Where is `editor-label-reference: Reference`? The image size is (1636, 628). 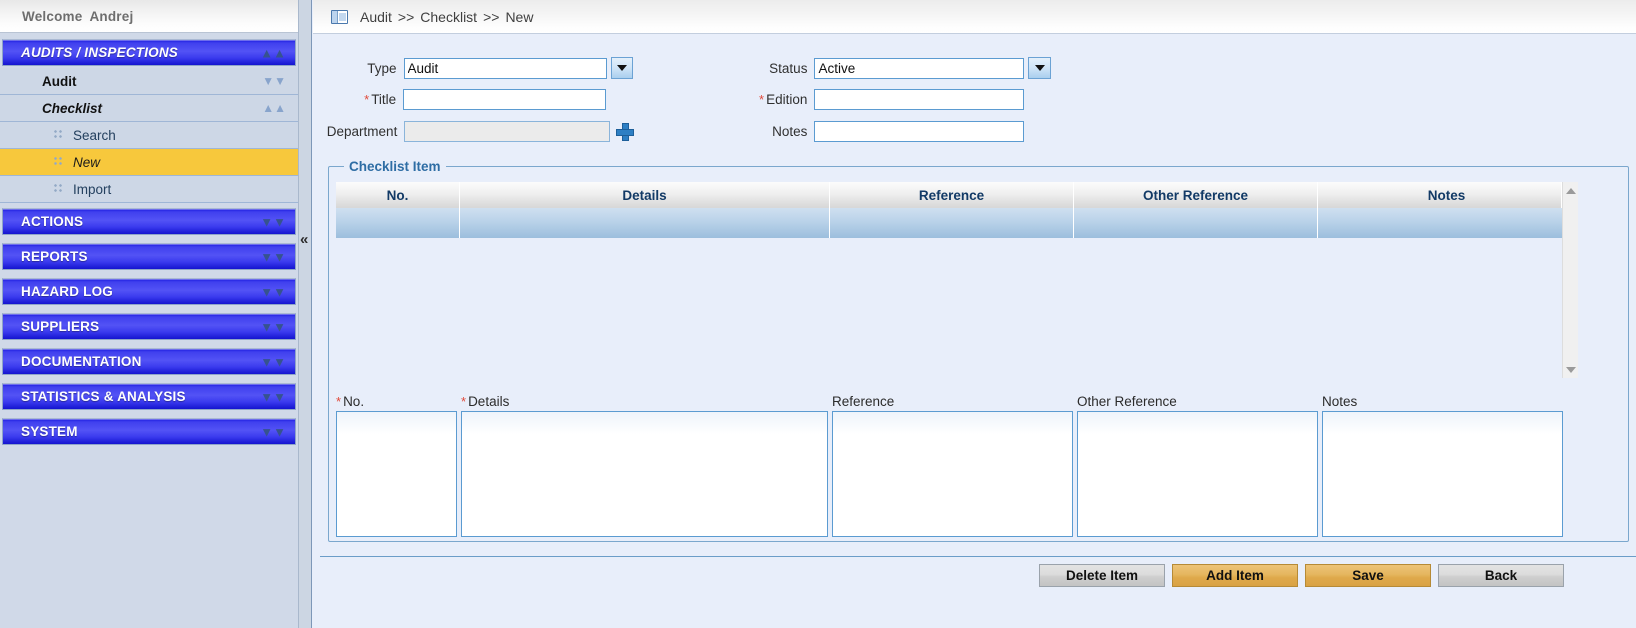
editor-label-reference: Reference is located at coordinates (863, 401).